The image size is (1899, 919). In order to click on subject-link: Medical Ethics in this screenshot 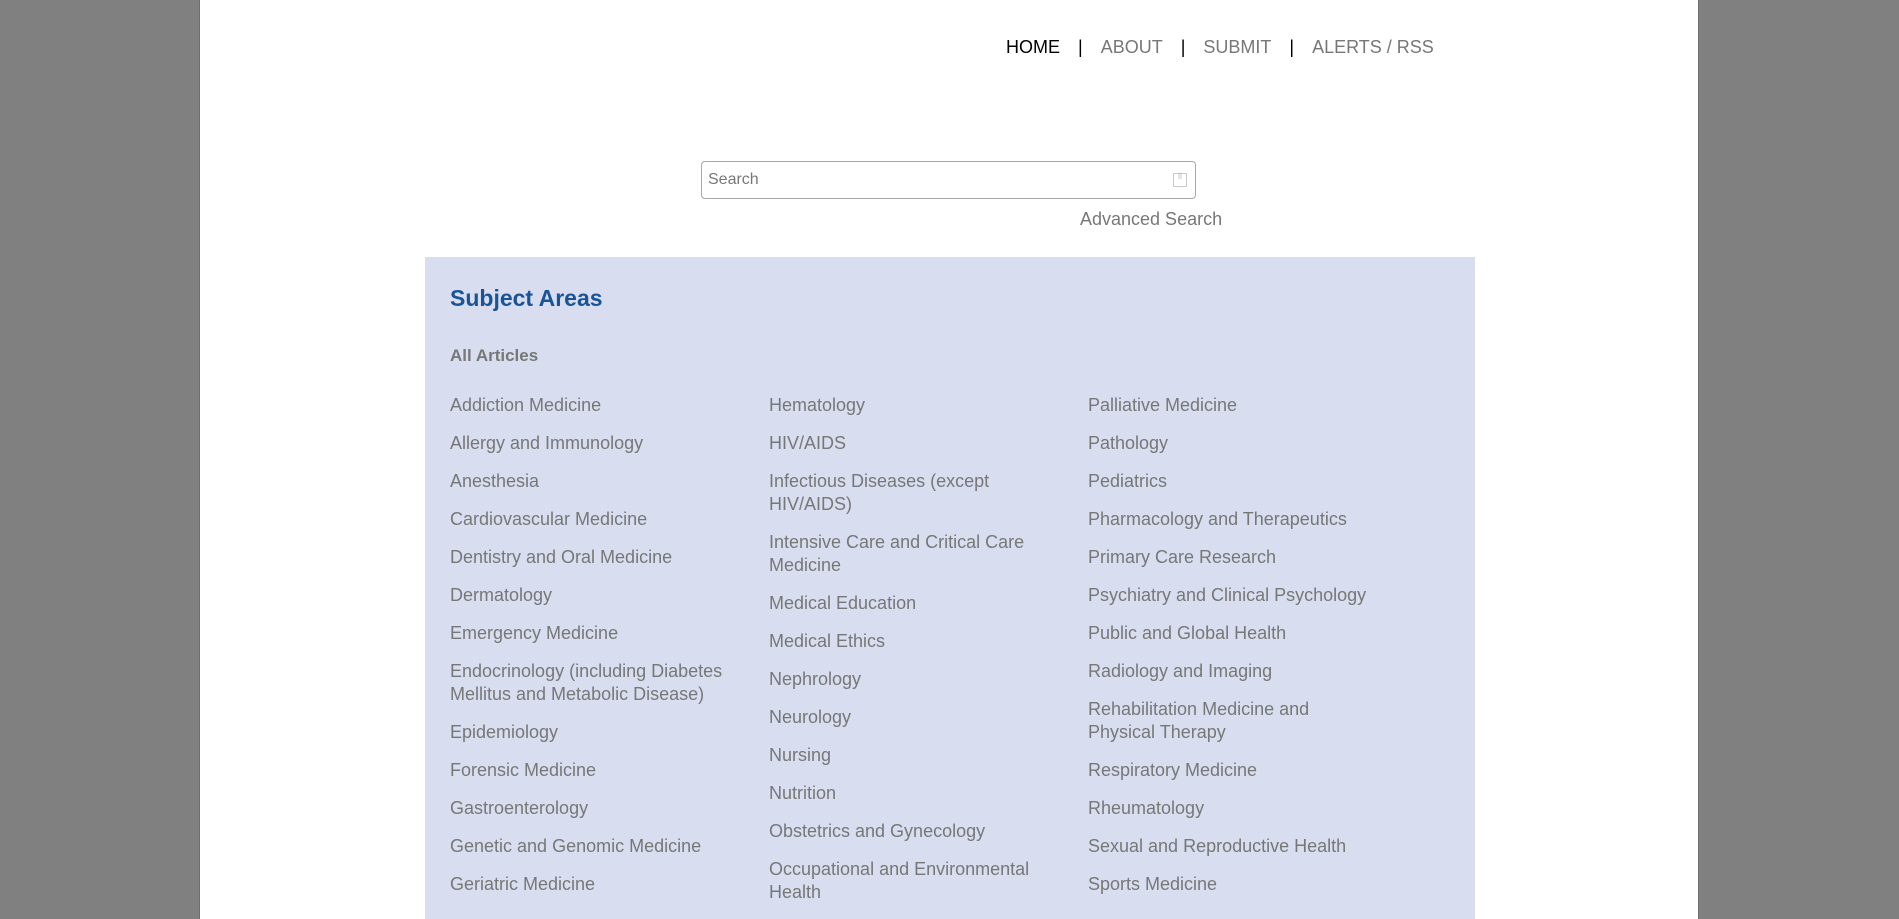, I will do `click(914, 641)`.